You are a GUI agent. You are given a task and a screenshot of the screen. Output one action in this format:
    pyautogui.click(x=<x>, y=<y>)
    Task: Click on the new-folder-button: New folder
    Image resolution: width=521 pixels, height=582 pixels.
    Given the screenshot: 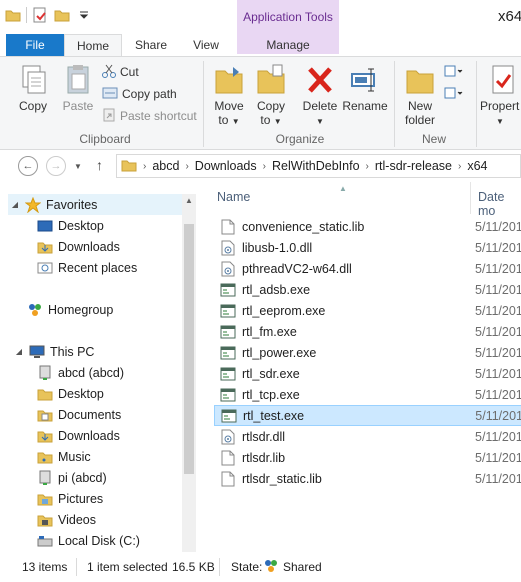 What is the action you would take?
    pyautogui.click(x=420, y=95)
    